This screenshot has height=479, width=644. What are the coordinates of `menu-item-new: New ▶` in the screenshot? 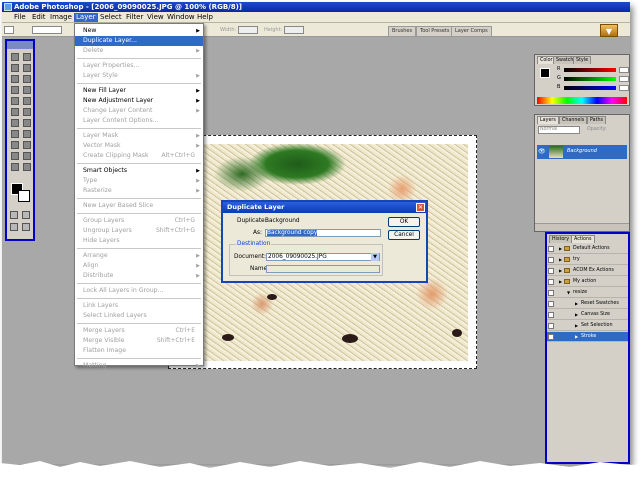 It's located at (139, 31).